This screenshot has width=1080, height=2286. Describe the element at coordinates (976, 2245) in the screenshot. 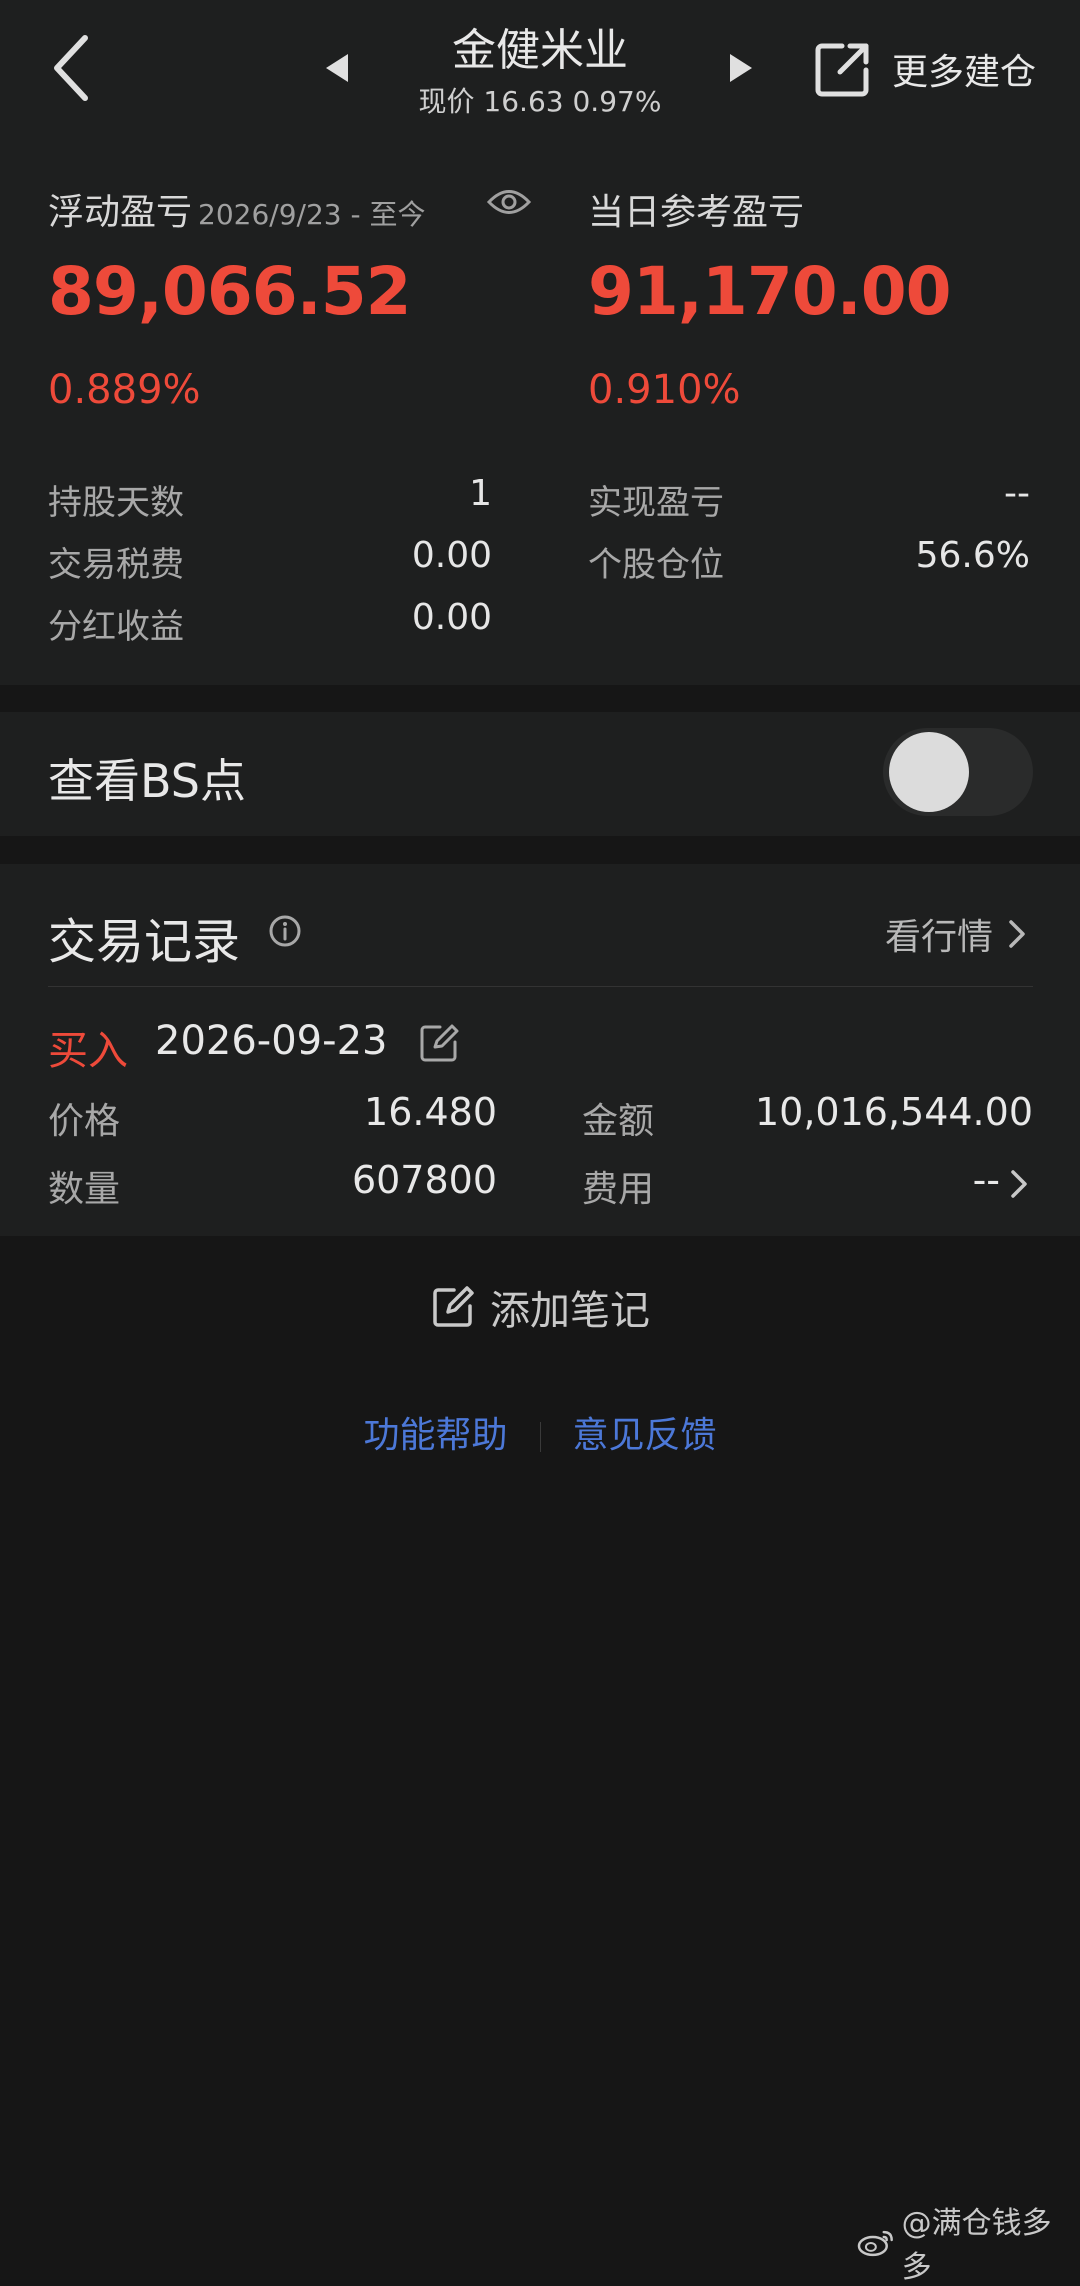

I see `watermark-text: @满仓钱多多` at that location.